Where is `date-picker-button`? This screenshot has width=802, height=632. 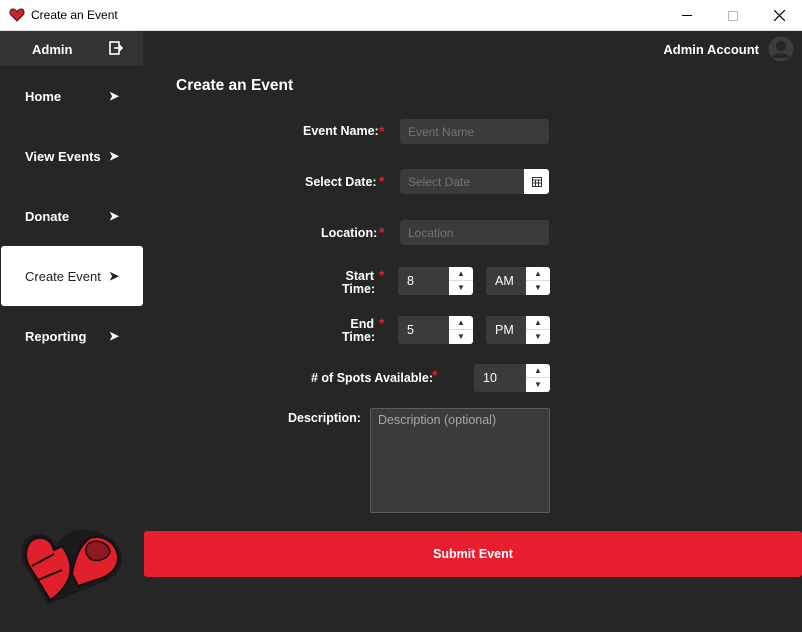
date-picker-button is located at coordinates (536, 181).